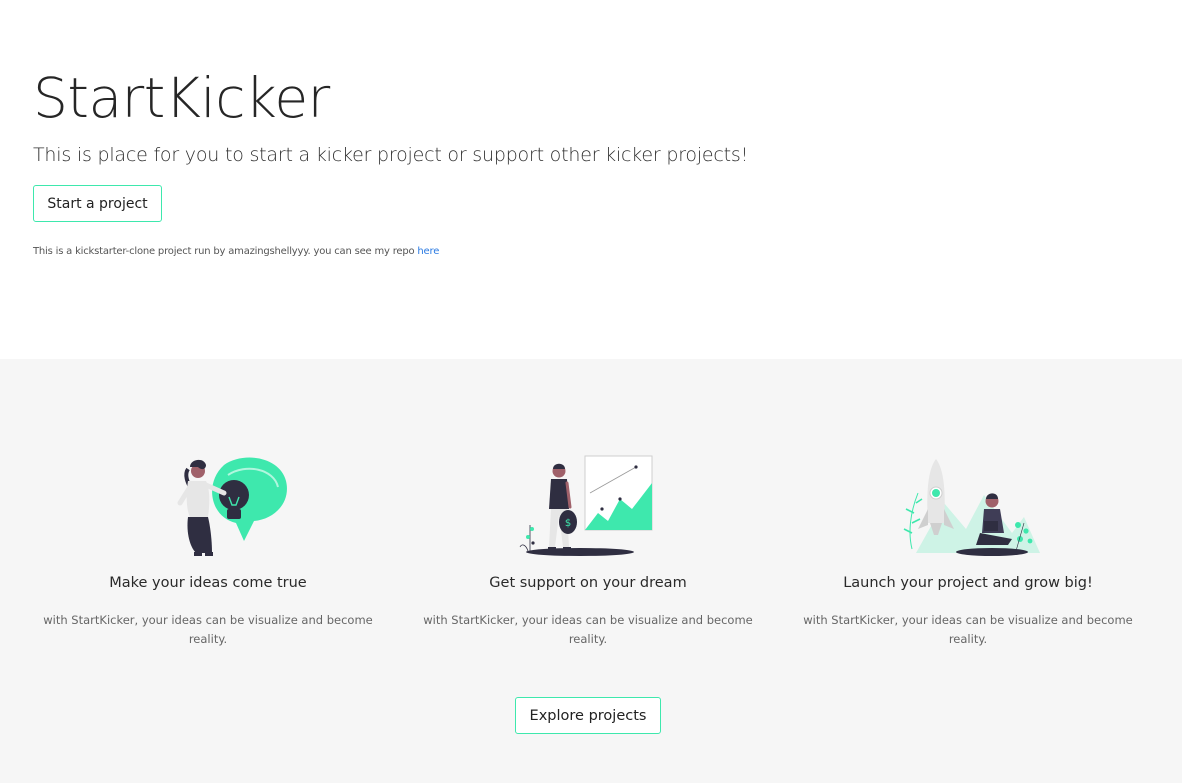 The image size is (1182, 783). Describe the element at coordinates (428, 251) in the screenshot. I see `repo-link: here` at that location.